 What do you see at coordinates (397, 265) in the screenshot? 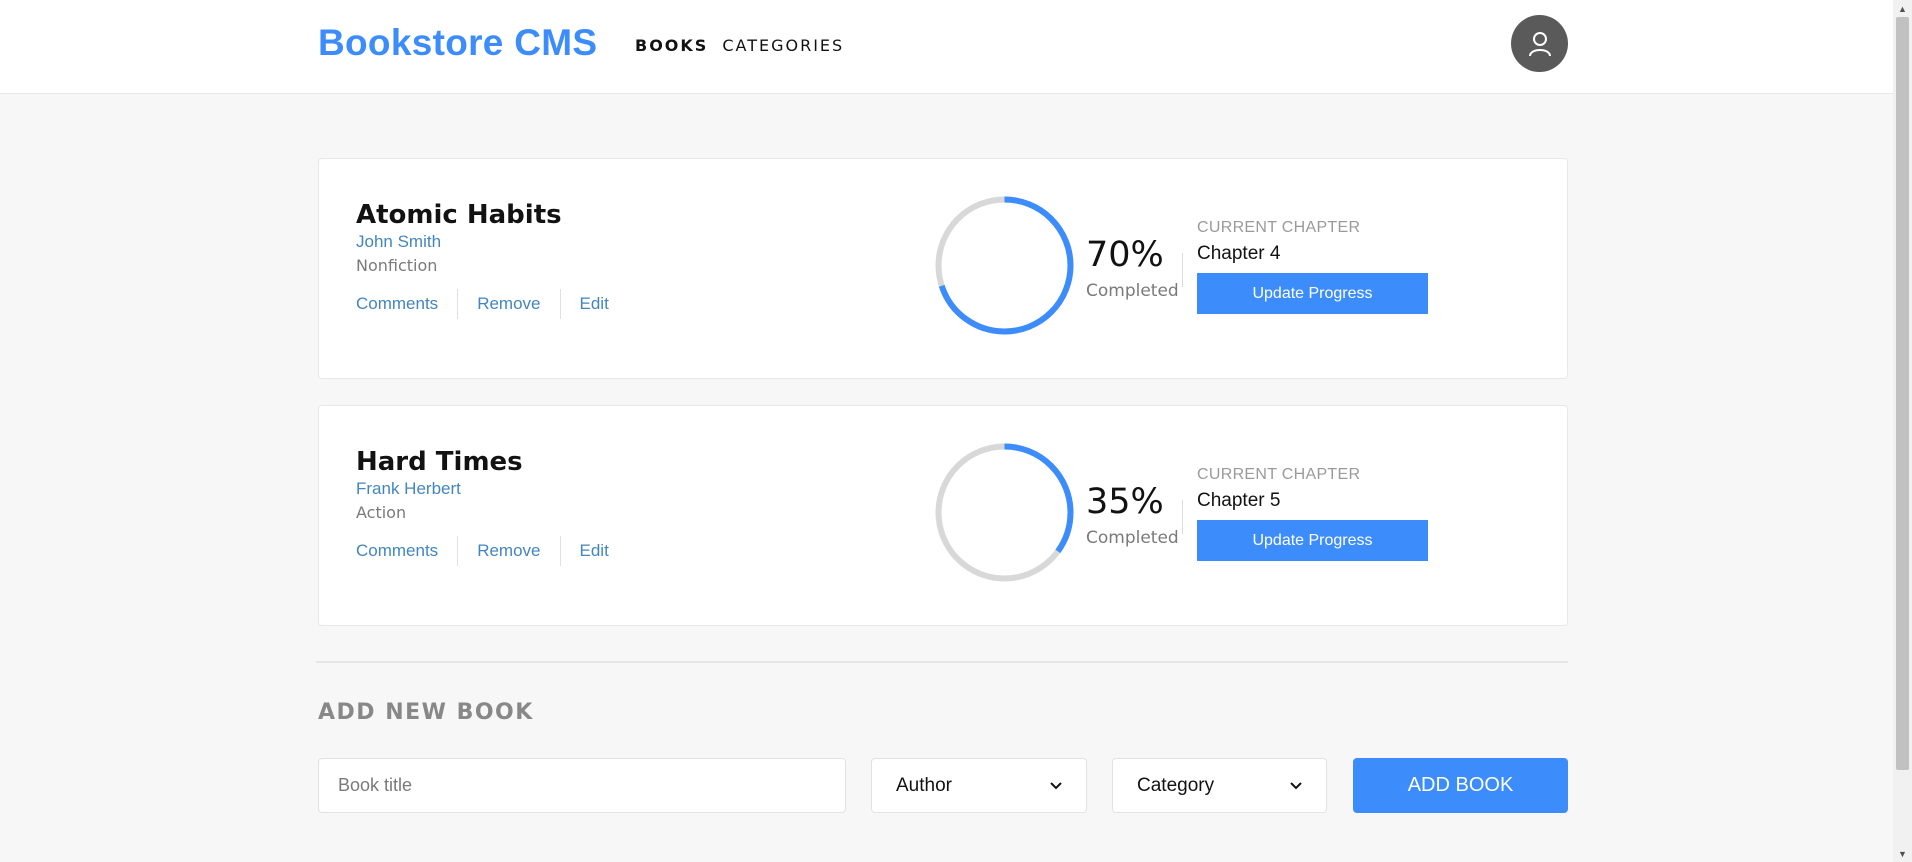
I see `book-category: Nonfiction` at bounding box center [397, 265].